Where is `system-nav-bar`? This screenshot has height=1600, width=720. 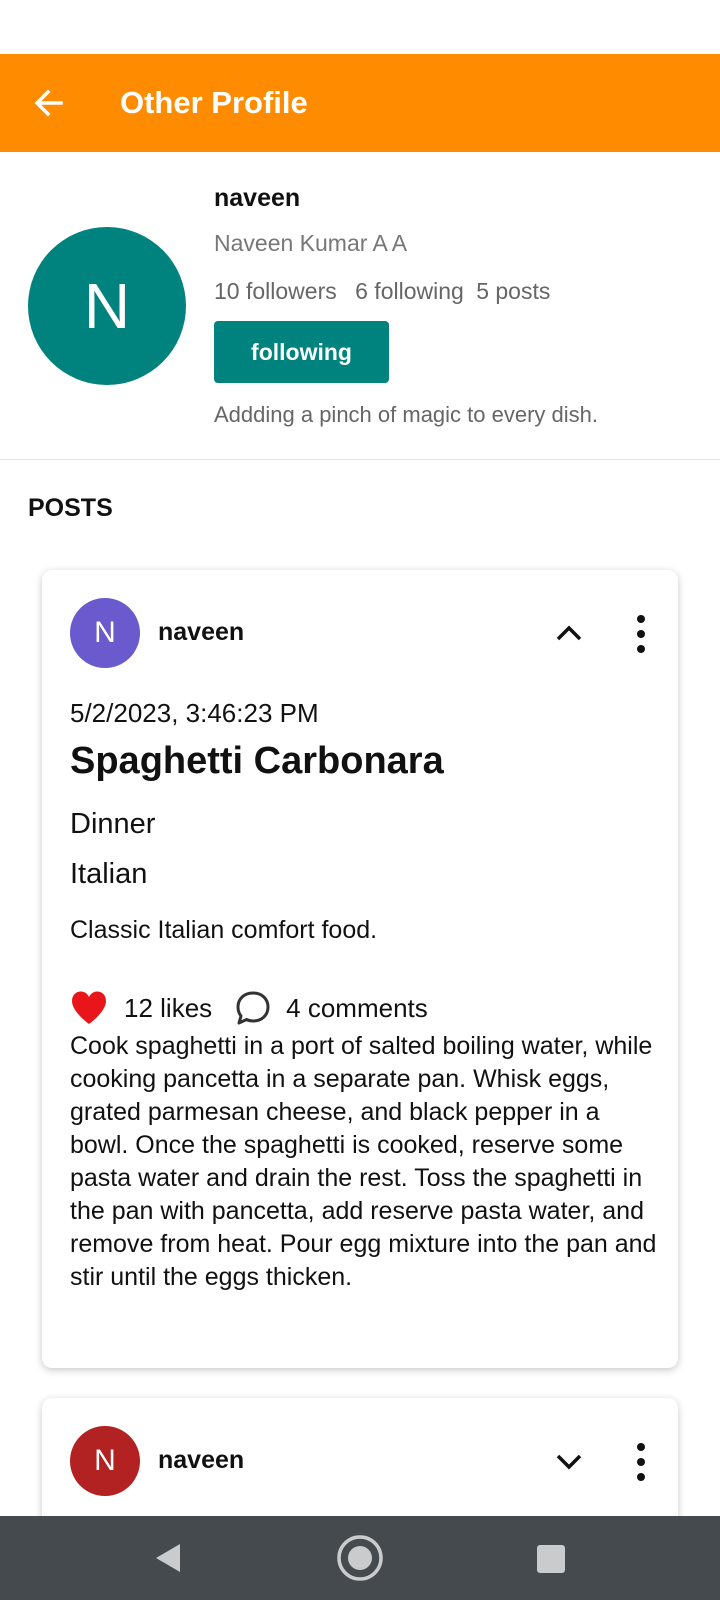
system-nav-bar is located at coordinates (360, 1558).